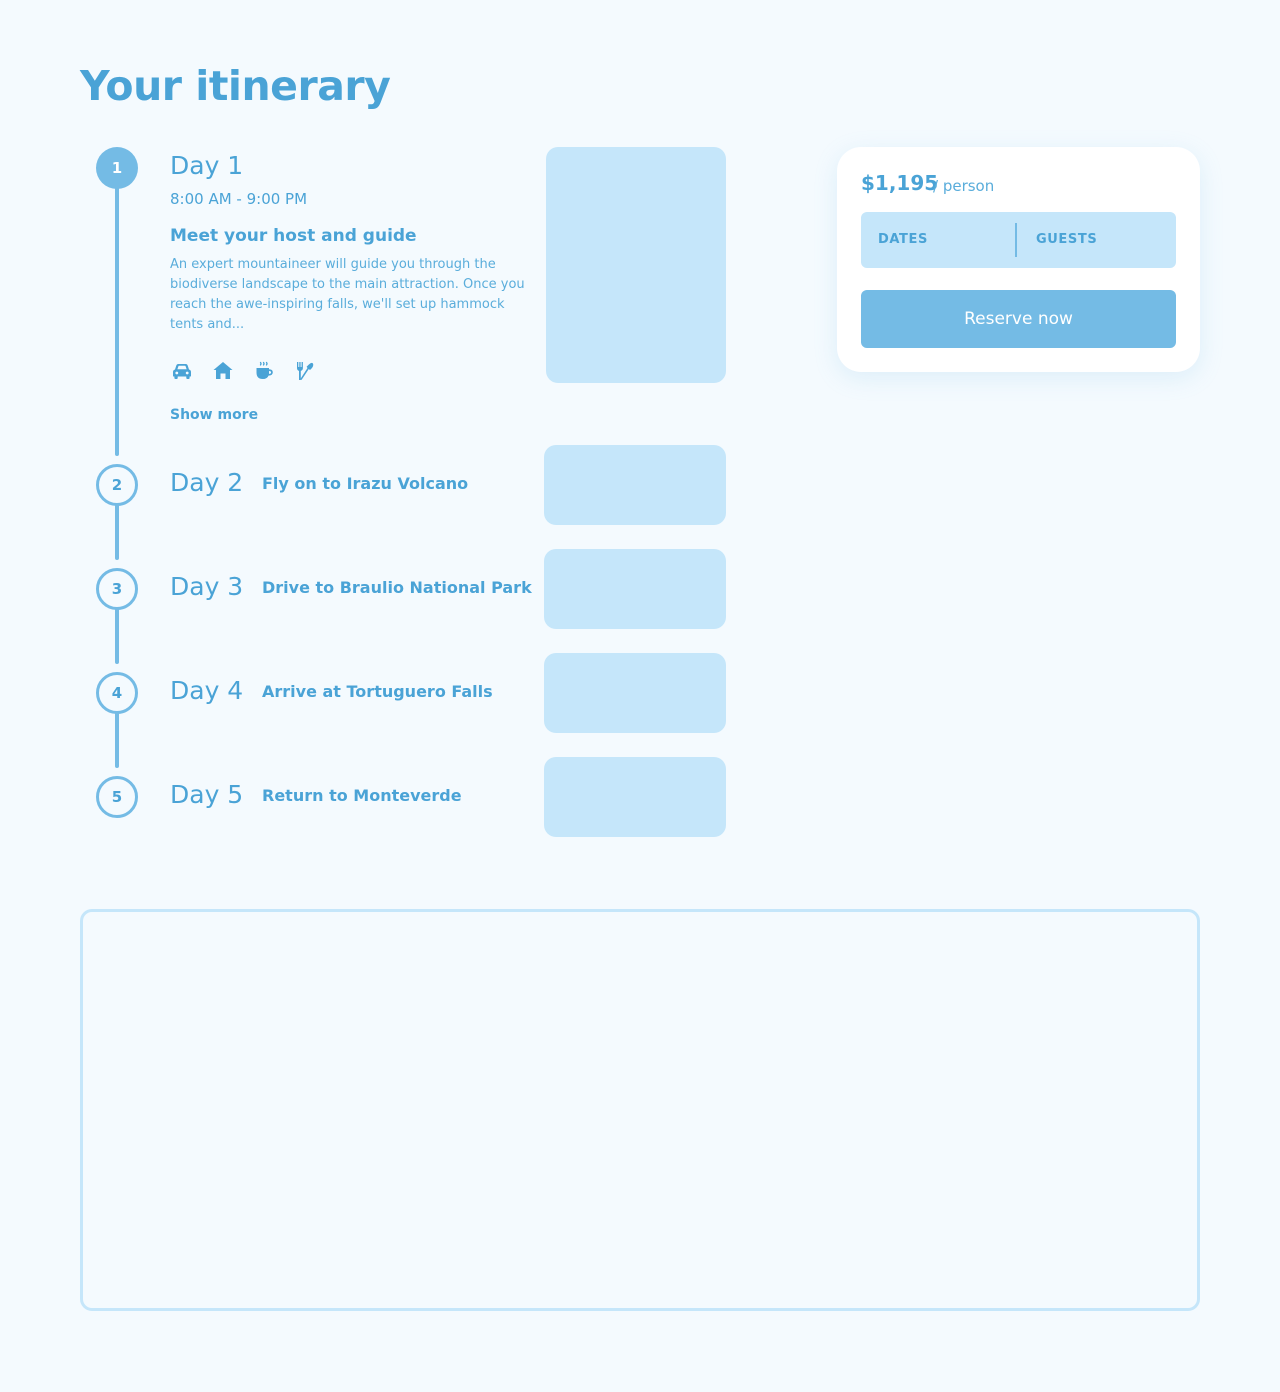 Image resolution: width=1280 pixels, height=1392 pixels. Describe the element at coordinates (293, 236) in the screenshot. I see `day-1-heading: Meet your host and guide` at that location.